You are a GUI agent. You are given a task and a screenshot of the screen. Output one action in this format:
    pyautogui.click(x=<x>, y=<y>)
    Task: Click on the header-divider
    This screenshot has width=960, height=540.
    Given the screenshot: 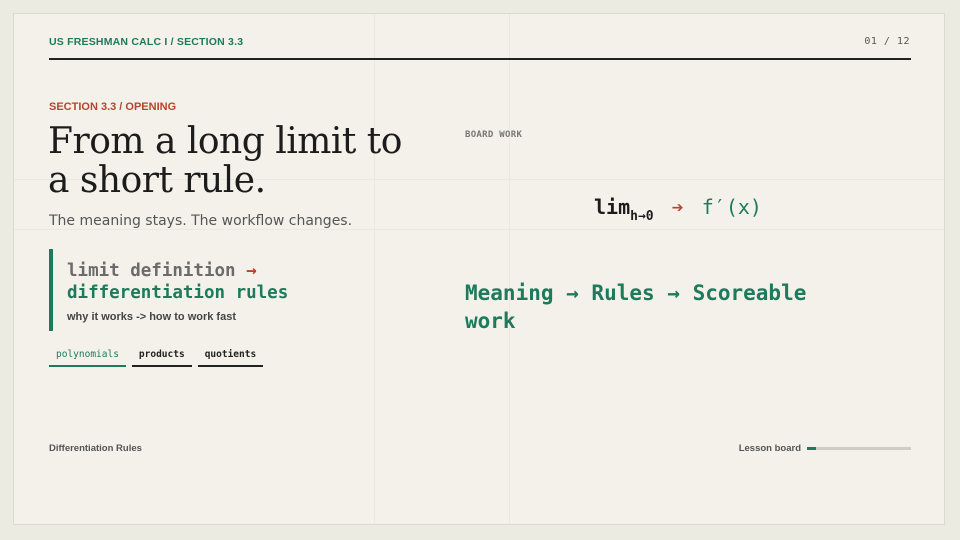 What is the action you would take?
    pyautogui.click(x=480, y=59)
    